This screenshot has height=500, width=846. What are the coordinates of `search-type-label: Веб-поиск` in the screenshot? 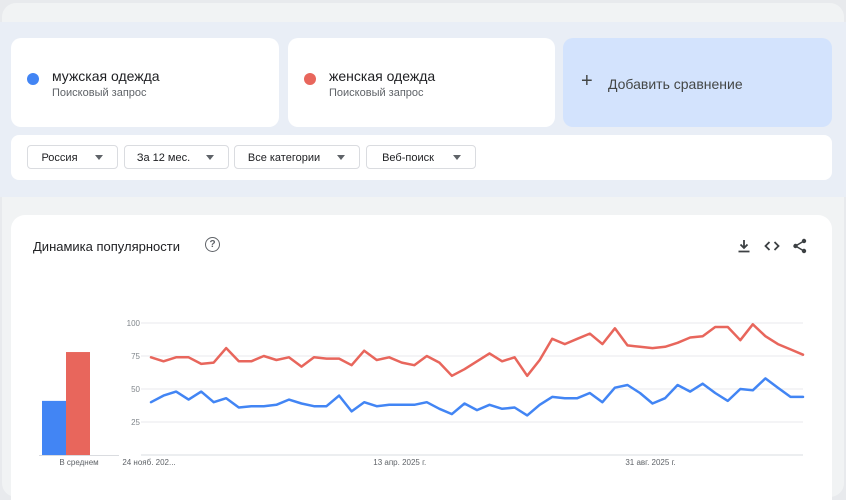 It's located at (408, 158).